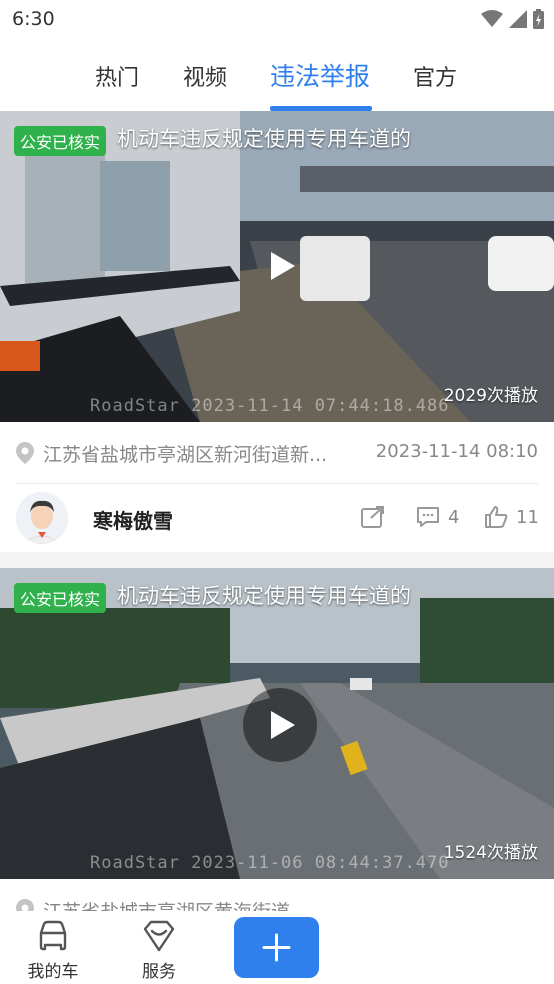 The height and width of the screenshot is (984, 554). Describe the element at coordinates (277, 19) in the screenshot. I see `status-bar: 6:30` at that location.